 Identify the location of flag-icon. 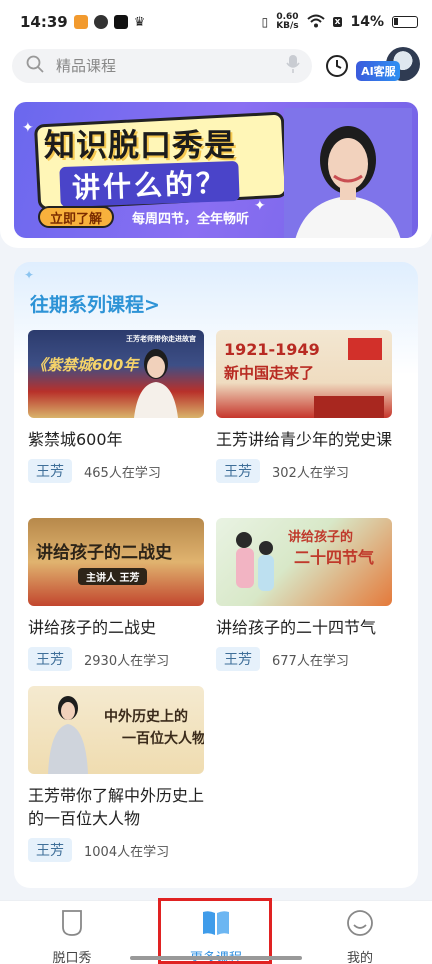
(365, 349).